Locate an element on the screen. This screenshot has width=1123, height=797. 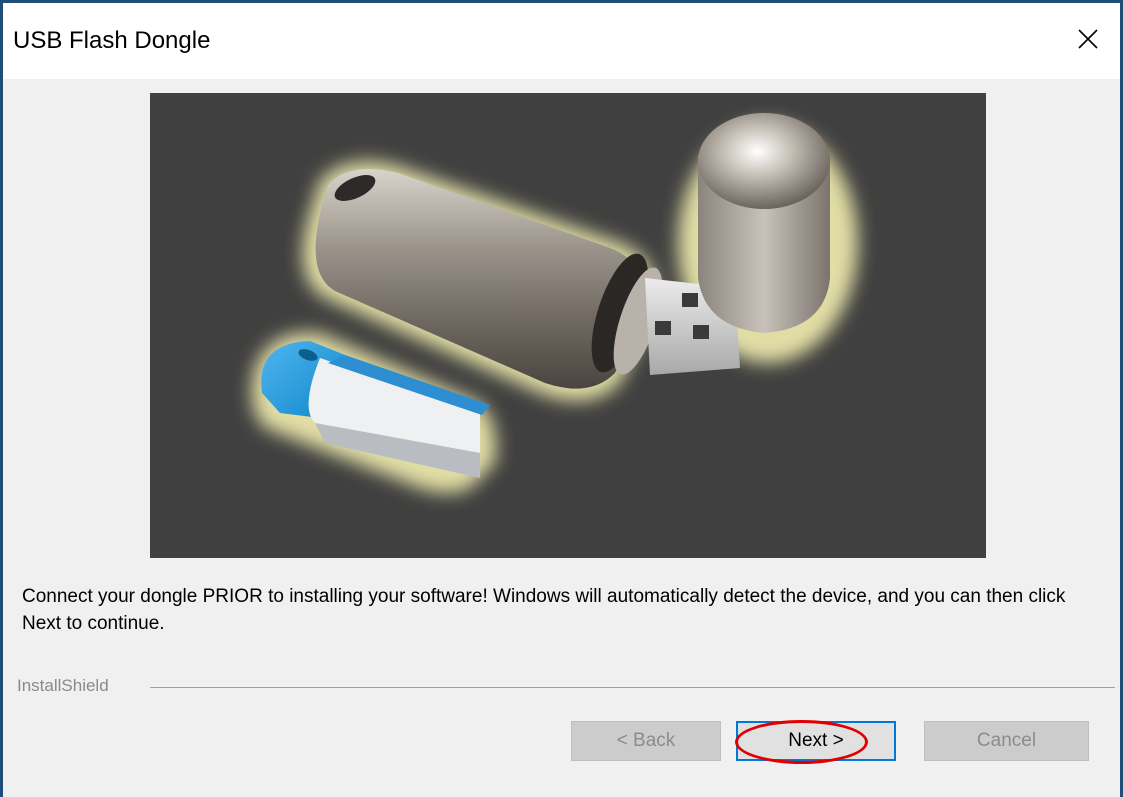
window-title: USB Flash Dongle is located at coordinates (112, 40).